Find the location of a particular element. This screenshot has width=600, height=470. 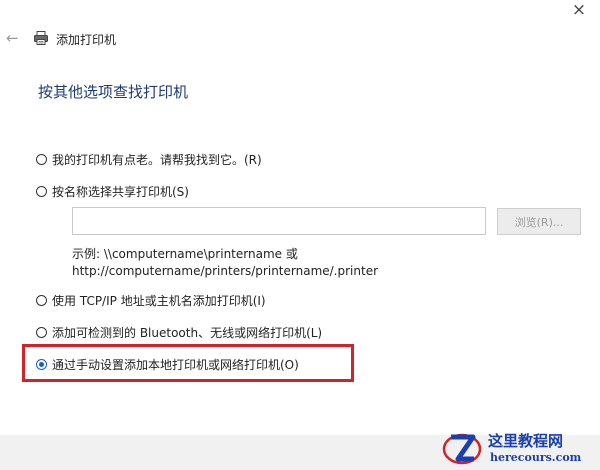

option-label: 使用 TCP/IP 地址或主机名添加打印机(I) is located at coordinates (159, 301).